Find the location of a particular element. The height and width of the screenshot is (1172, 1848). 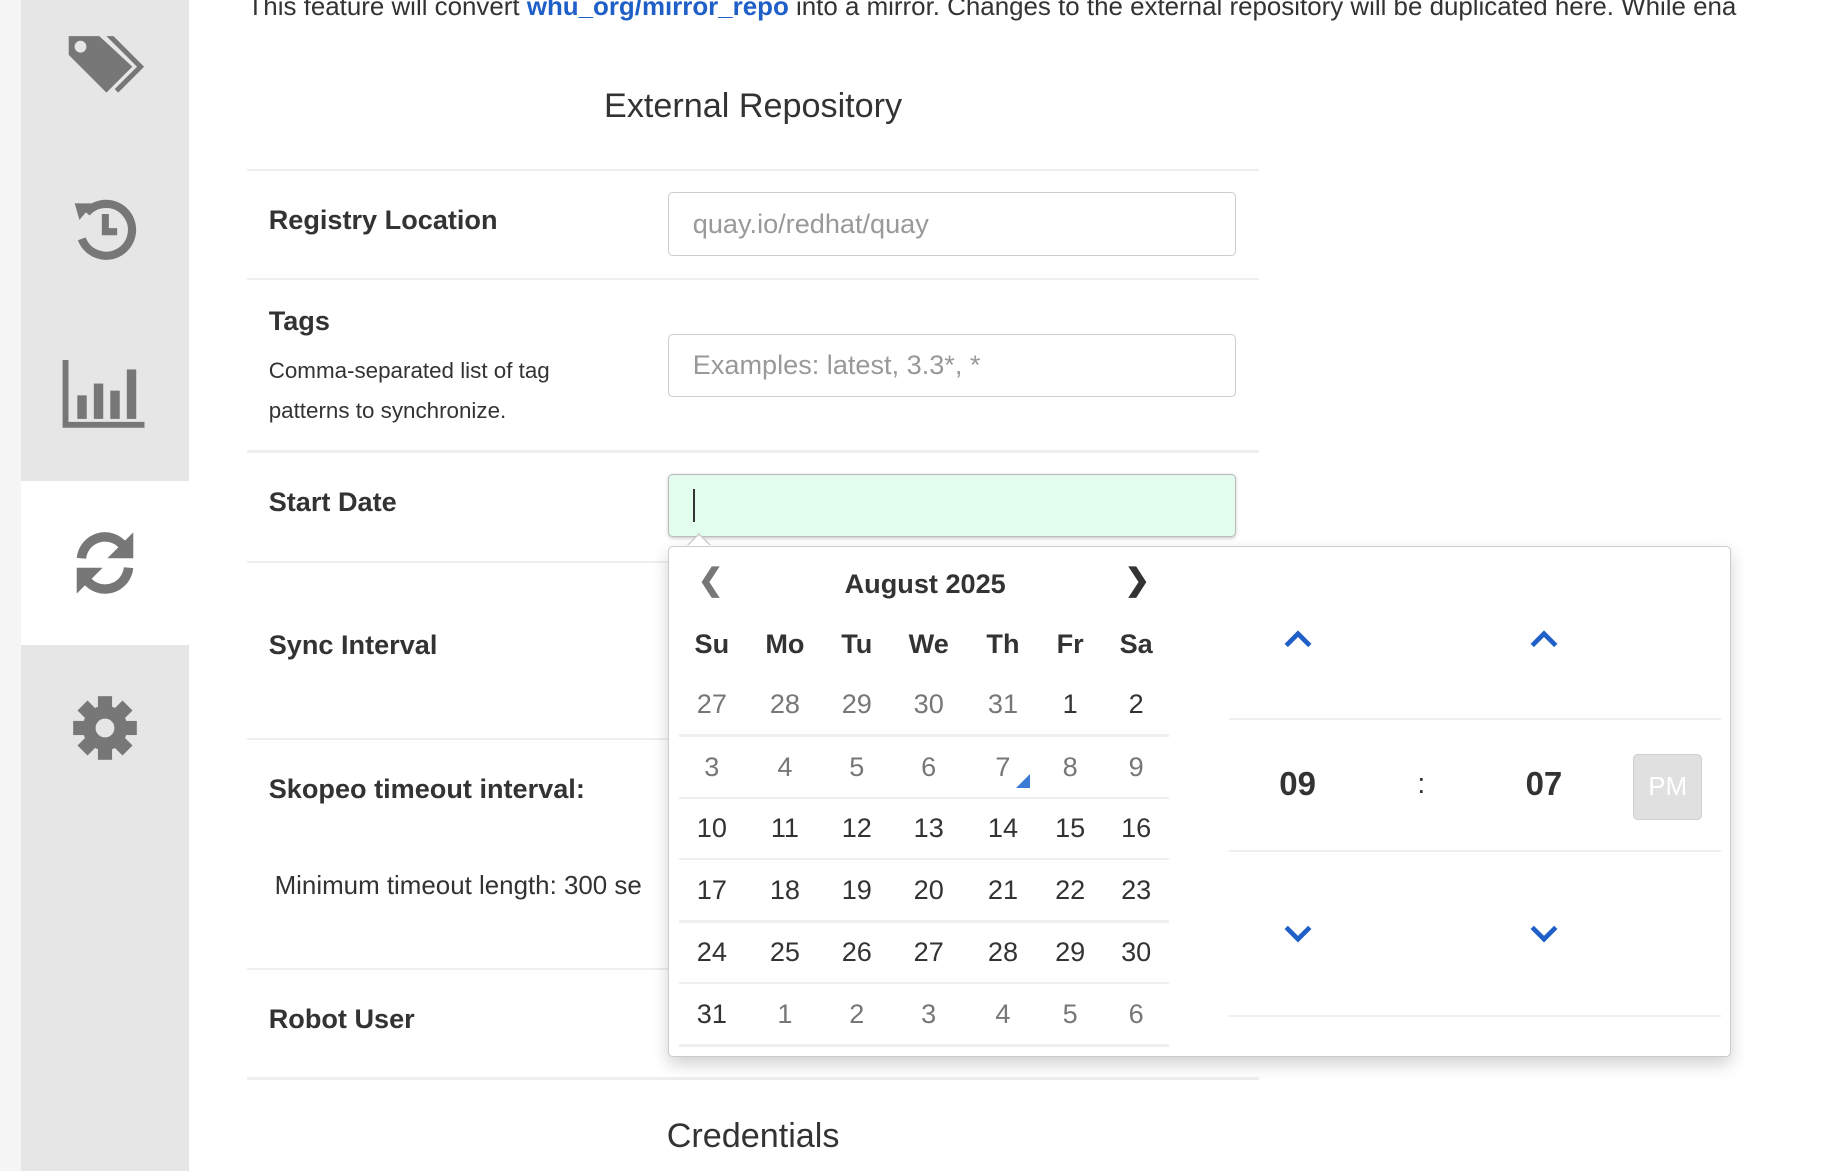

weekday-tu: Tu is located at coordinates (857, 644).